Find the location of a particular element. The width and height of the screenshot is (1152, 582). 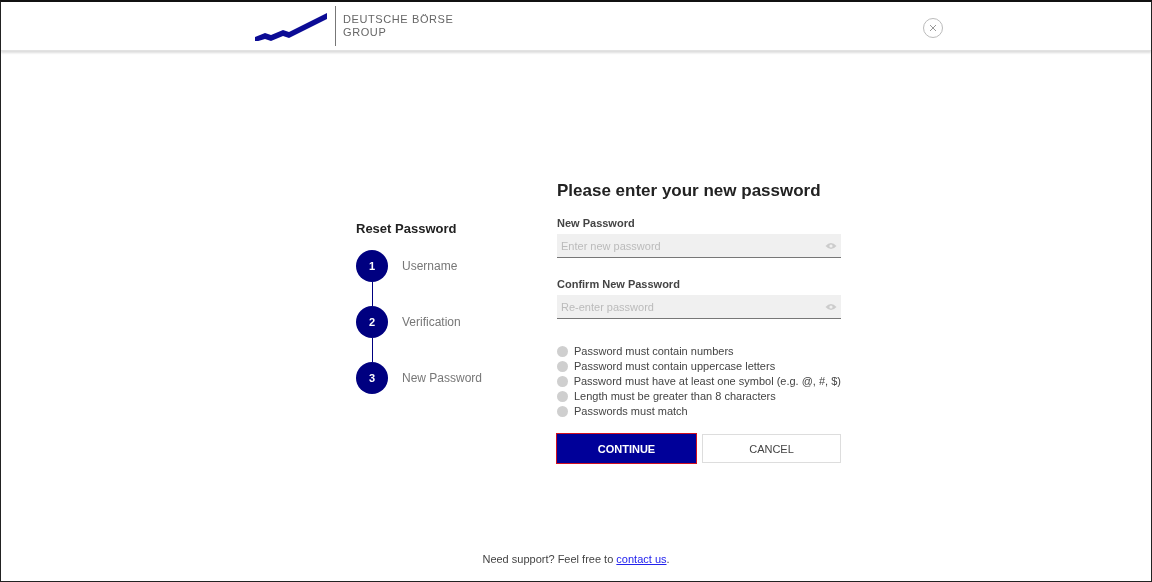

field-label: Confirm New Password is located at coordinates (618, 284).